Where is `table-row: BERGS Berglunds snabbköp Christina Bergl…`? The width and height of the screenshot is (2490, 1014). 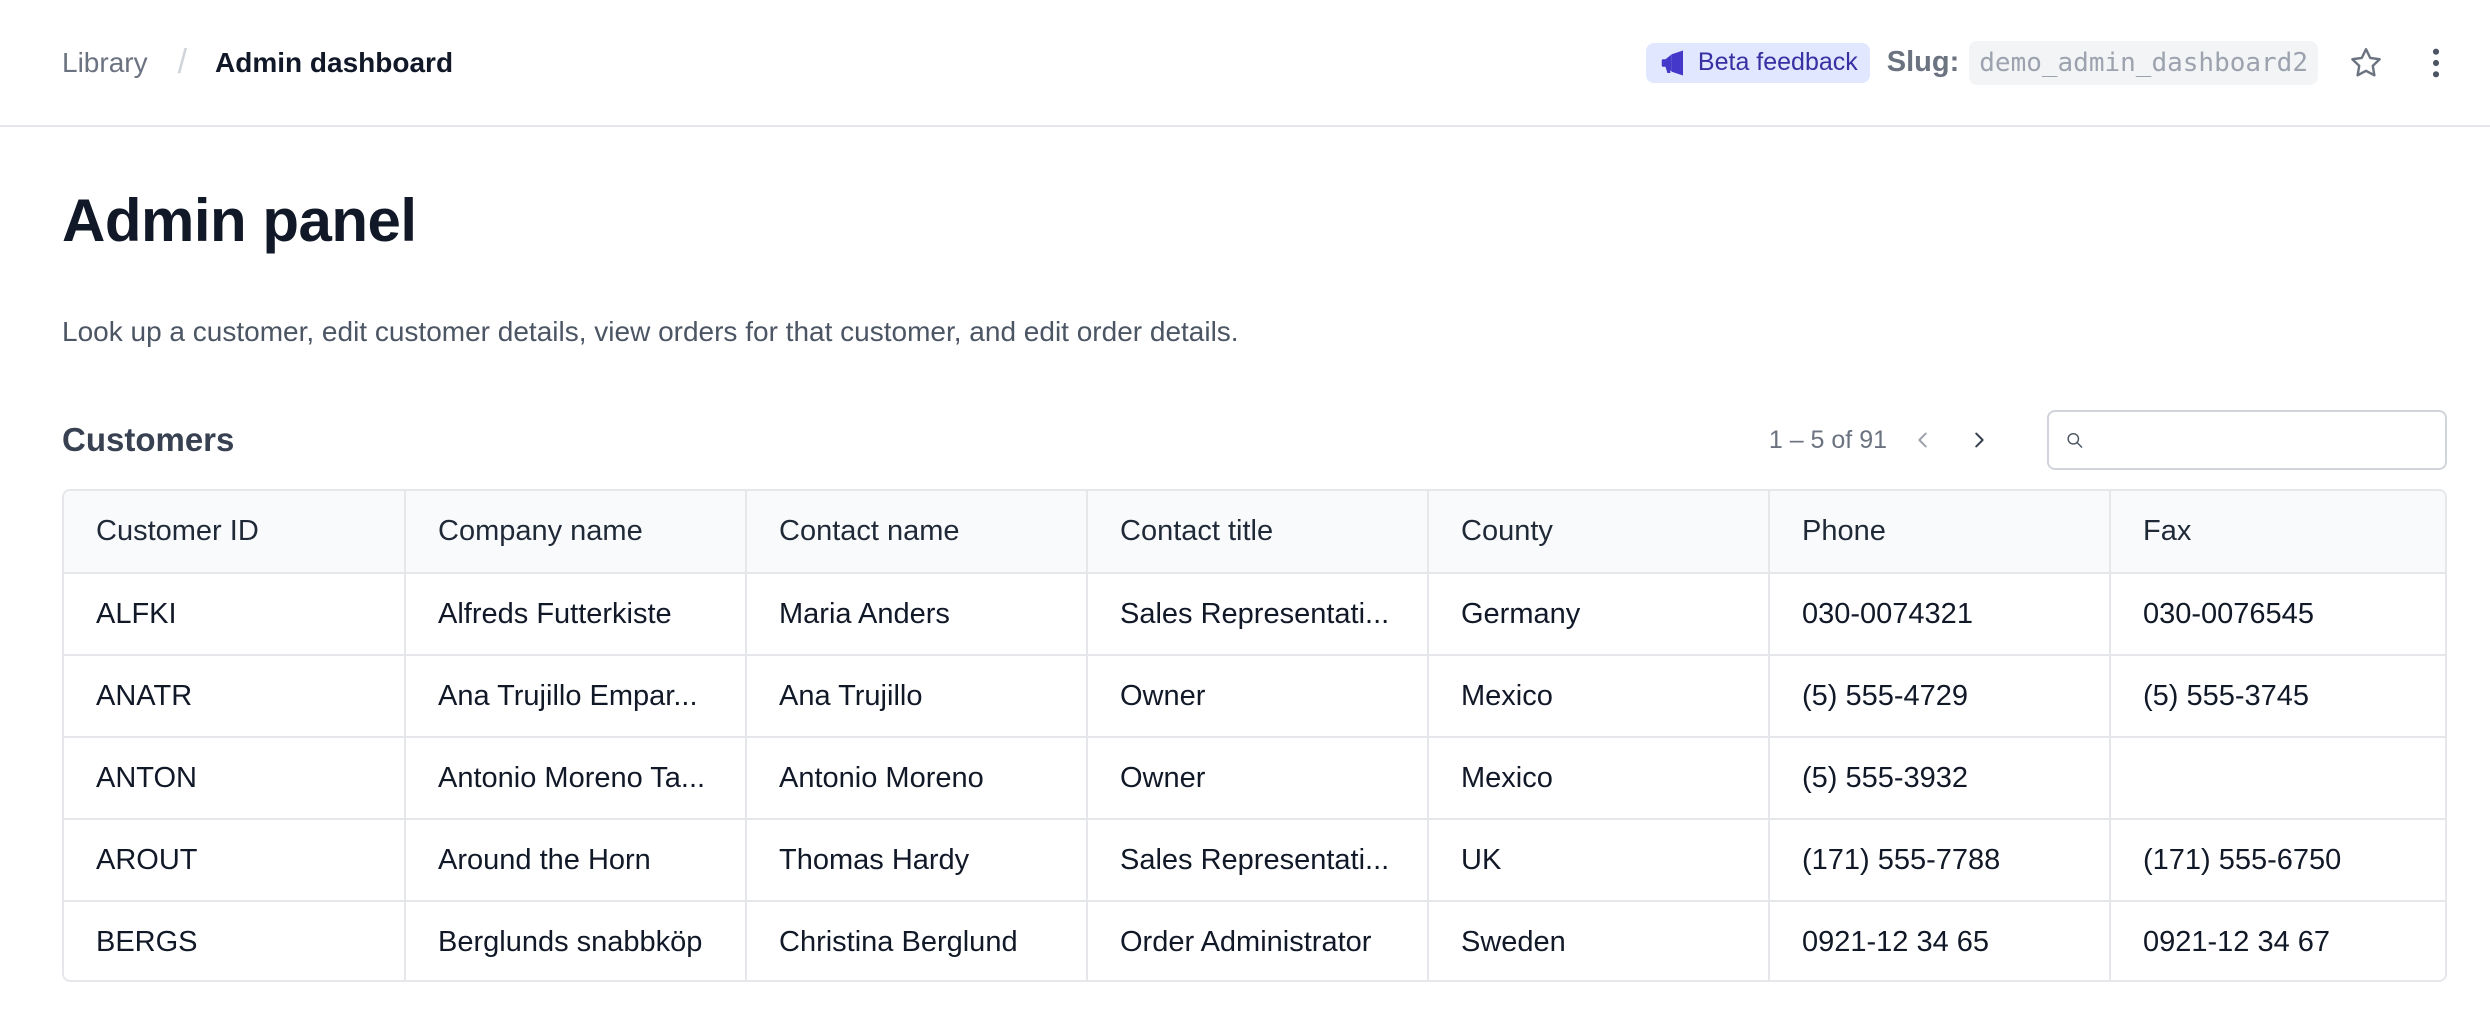 table-row: BERGS Berglunds snabbköp Christina Bergl… is located at coordinates (1254, 940).